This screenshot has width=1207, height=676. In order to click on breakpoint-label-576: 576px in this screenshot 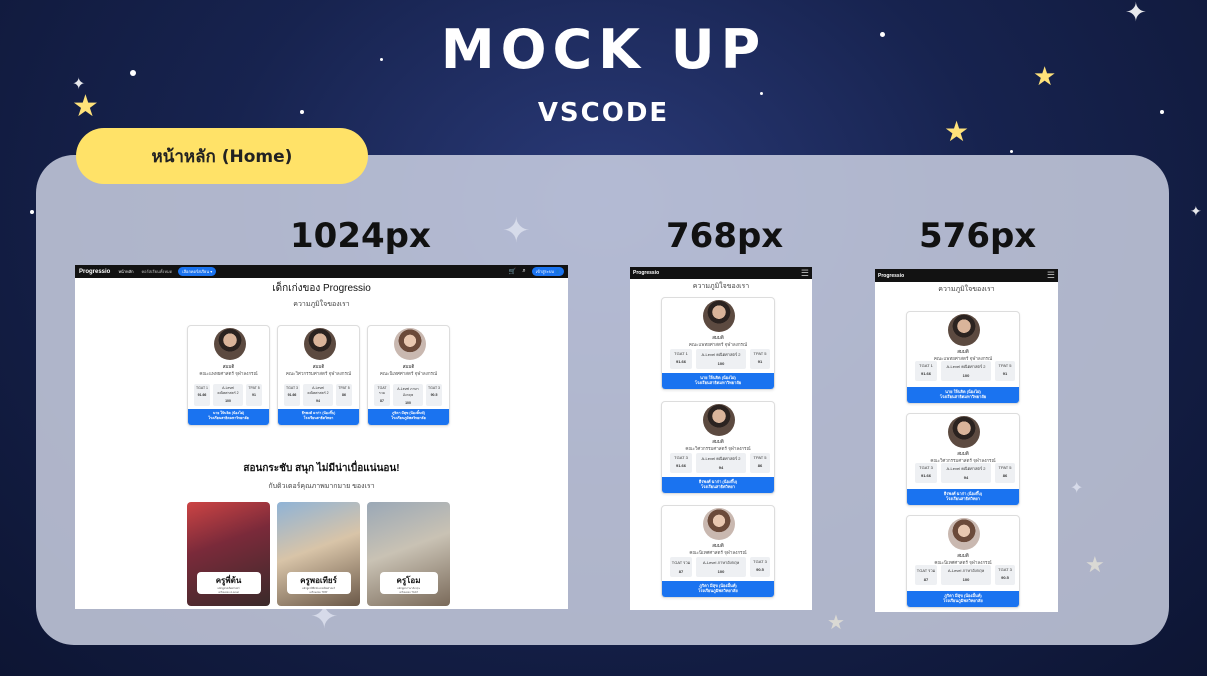, I will do `click(978, 236)`.